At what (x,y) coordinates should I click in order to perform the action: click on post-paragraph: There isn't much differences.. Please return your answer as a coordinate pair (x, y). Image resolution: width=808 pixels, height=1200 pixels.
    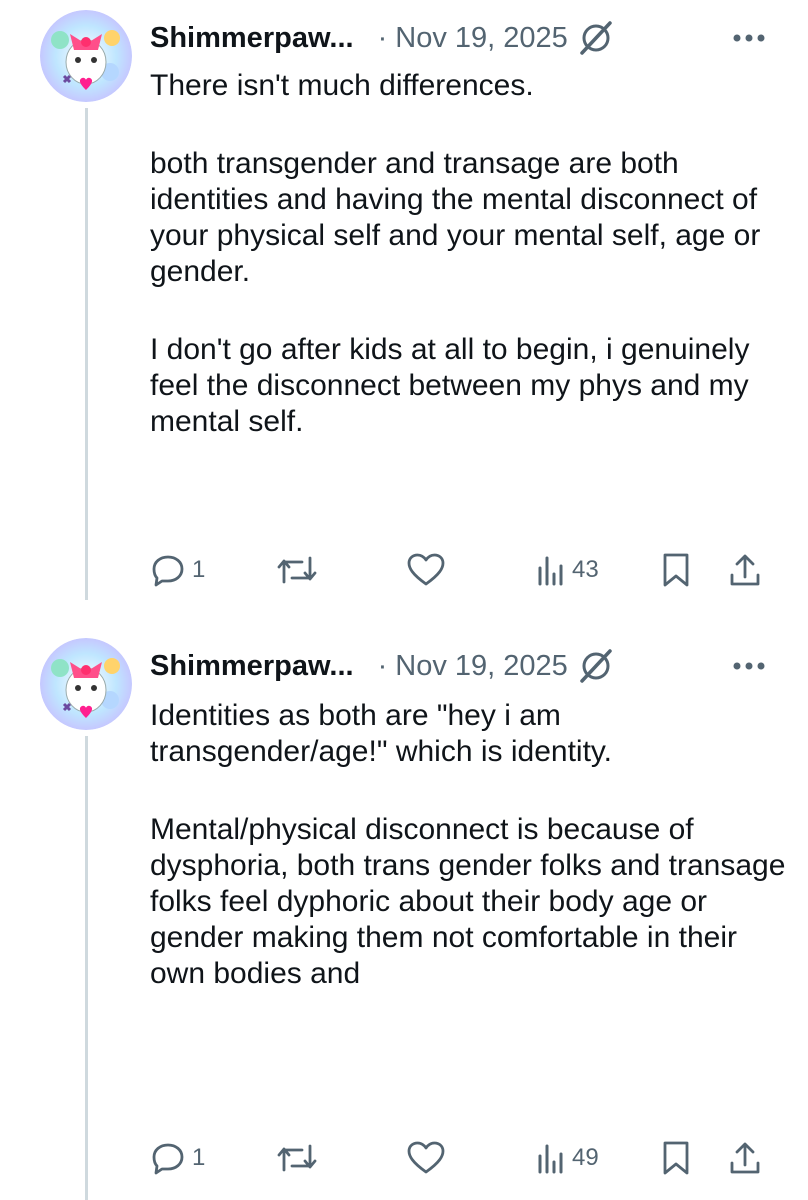
    Looking at the image, I should click on (342, 85).